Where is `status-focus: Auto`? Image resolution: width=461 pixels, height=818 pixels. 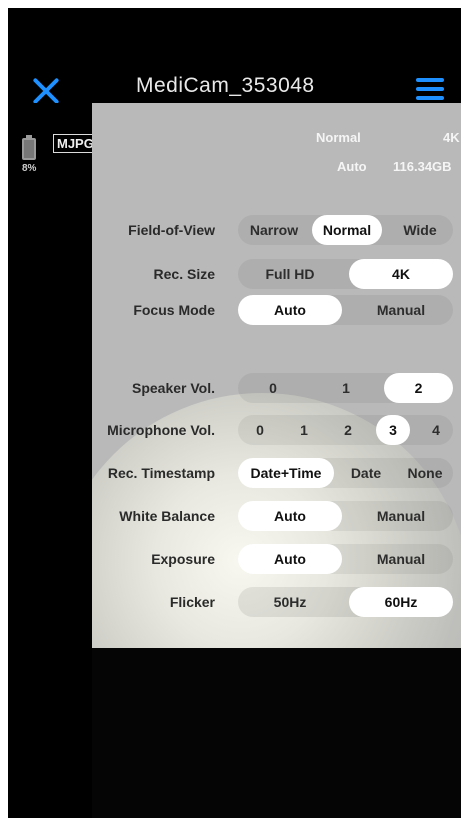 status-focus: Auto is located at coordinates (352, 166).